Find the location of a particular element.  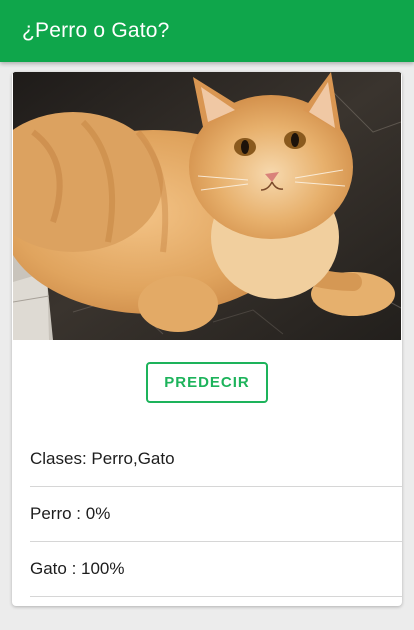

app-bar: ¿Perro o Gato? is located at coordinates (207, 31).